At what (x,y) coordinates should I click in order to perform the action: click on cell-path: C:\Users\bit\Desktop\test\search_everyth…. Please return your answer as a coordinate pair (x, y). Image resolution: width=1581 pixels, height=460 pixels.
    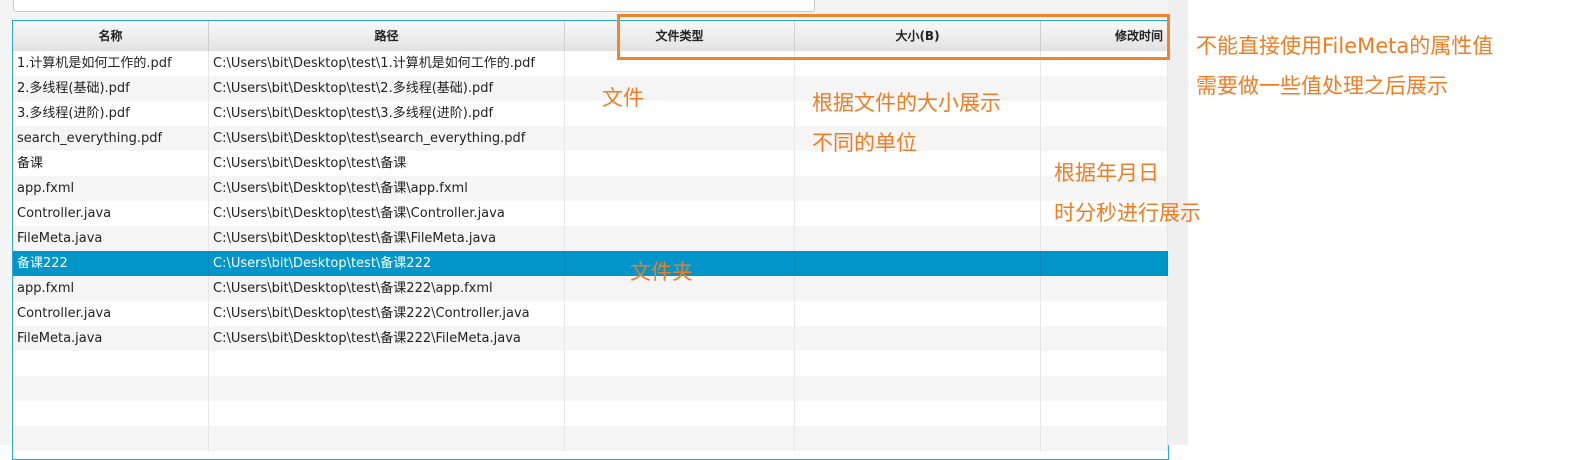
    Looking at the image, I should click on (387, 138).